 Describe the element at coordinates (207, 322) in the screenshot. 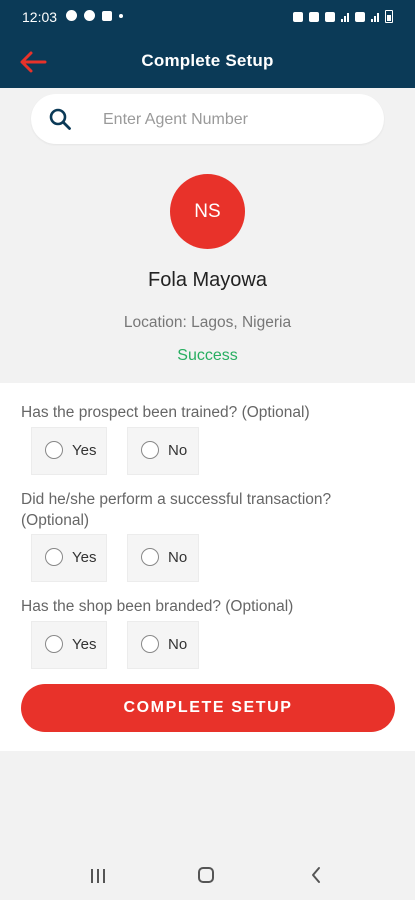

I see `agent-location: Location: Lagos, Nigeria` at that location.